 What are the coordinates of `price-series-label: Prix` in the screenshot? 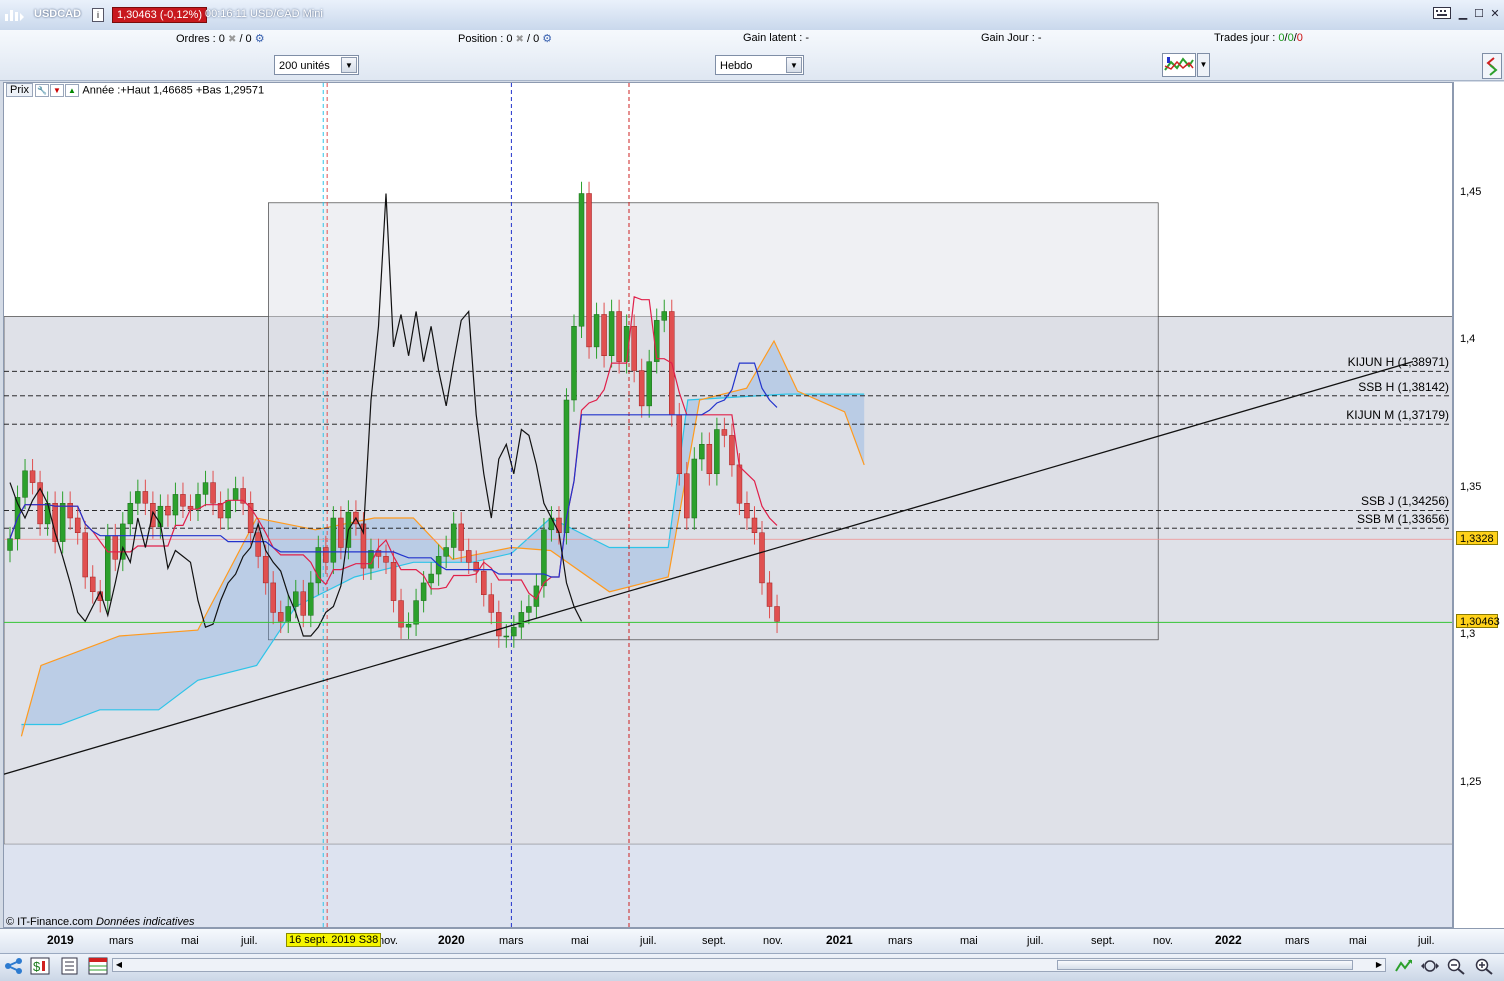 It's located at (19, 90).